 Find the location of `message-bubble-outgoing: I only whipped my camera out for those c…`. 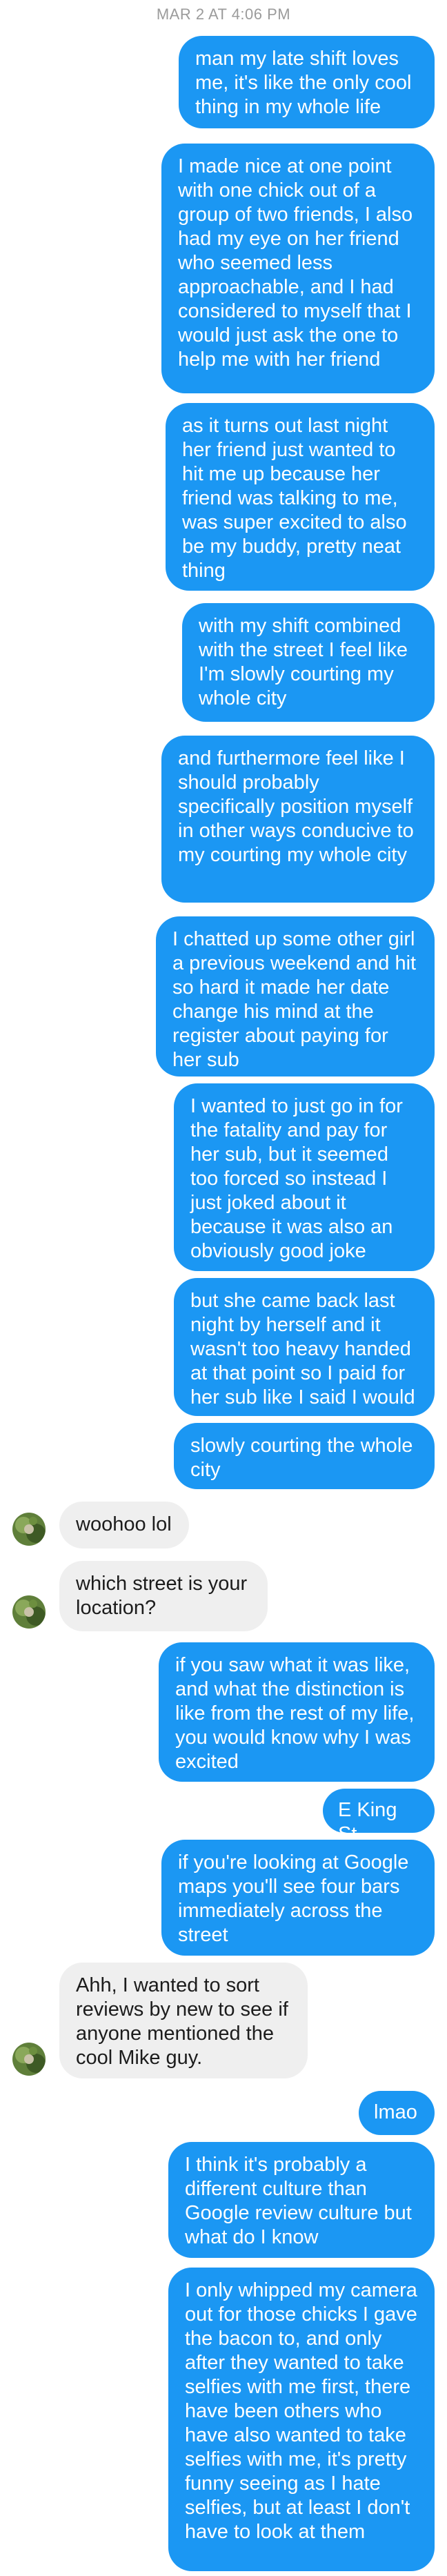

message-bubble-outgoing: I only whipped my camera out for those c… is located at coordinates (301, 2419).